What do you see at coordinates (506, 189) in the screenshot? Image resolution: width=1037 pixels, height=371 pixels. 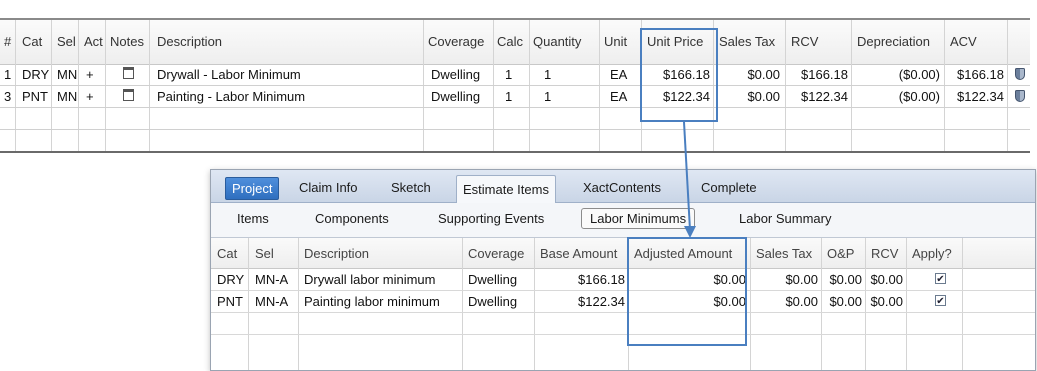 I see `tab-estimate-items: Estimate Items` at bounding box center [506, 189].